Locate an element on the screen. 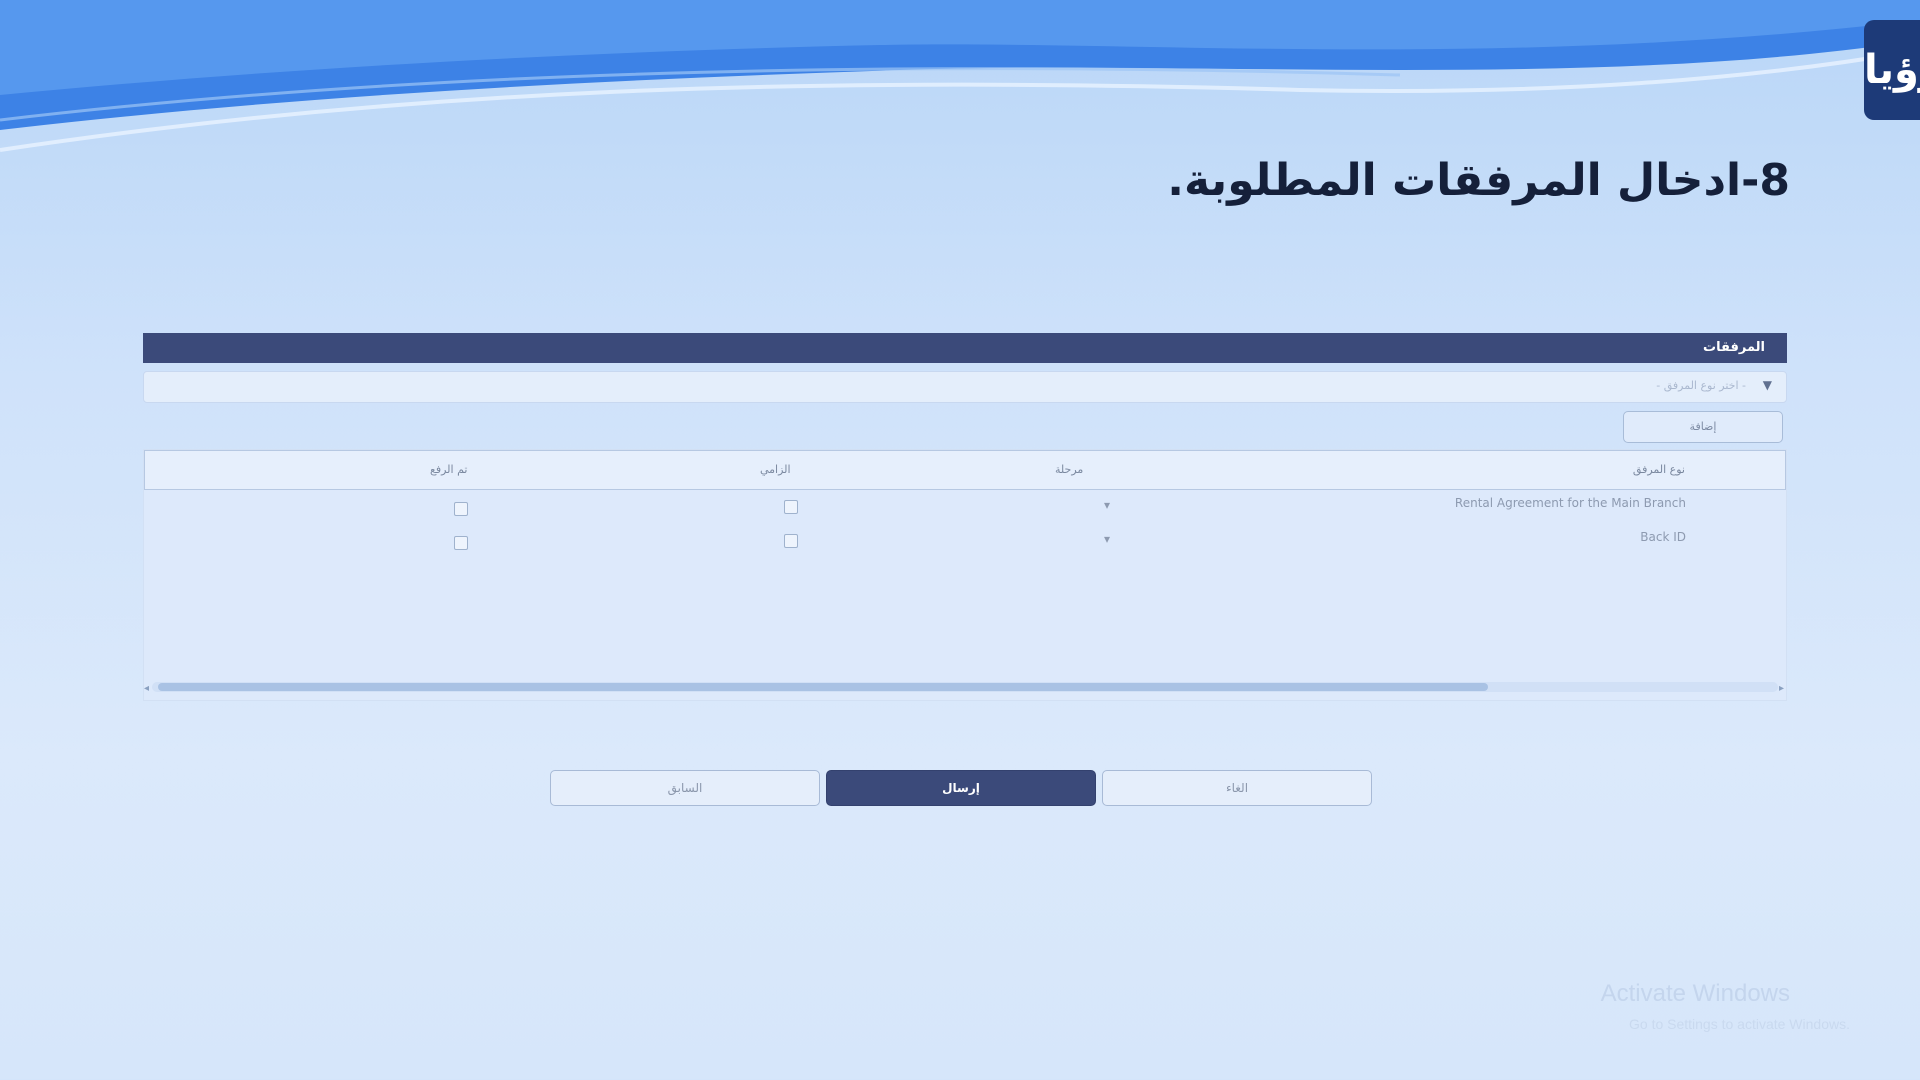 This screenshot has height=1080, width=1920. channel-logo: رؤيا is located at coordinates (1892, 70).